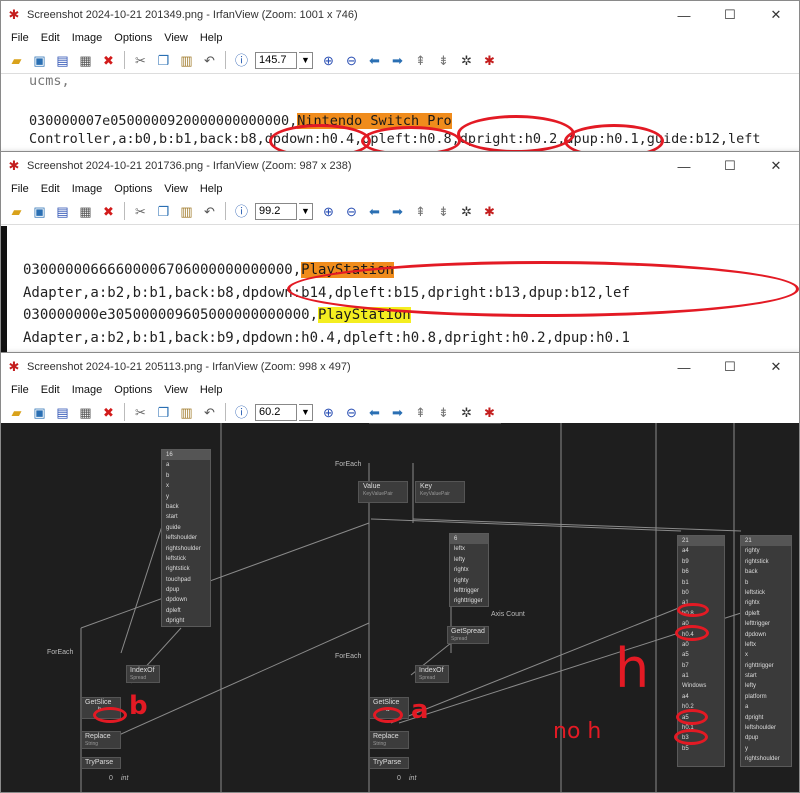 The image size is (800, 793). Describe the element at coordinates (440, 492) in the screenshot. I see `key-node: Key KeyValuePair` at that location.